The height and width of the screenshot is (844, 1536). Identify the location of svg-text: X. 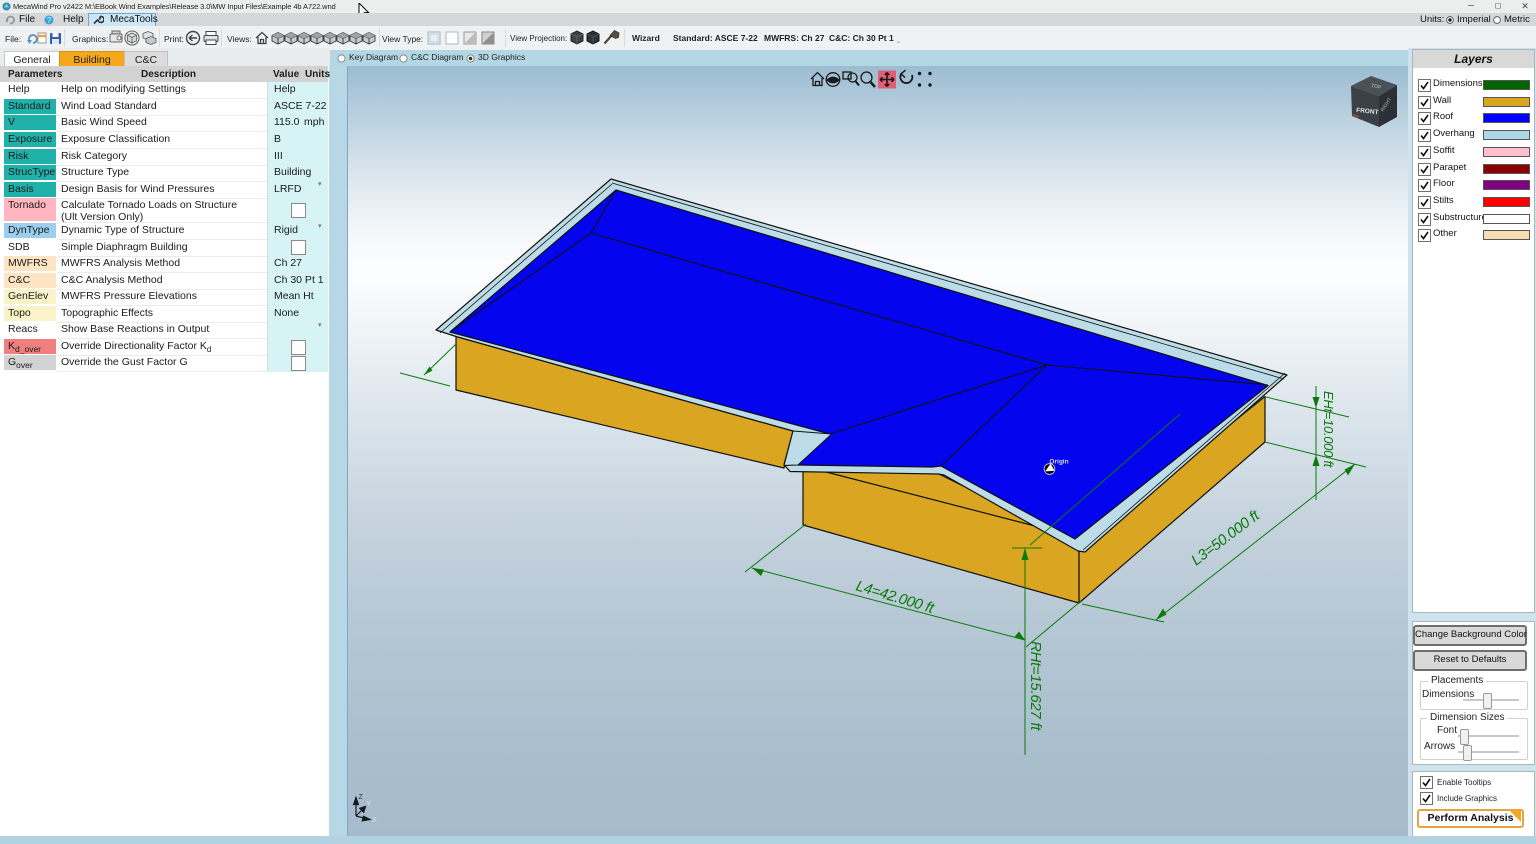
(374, 820).